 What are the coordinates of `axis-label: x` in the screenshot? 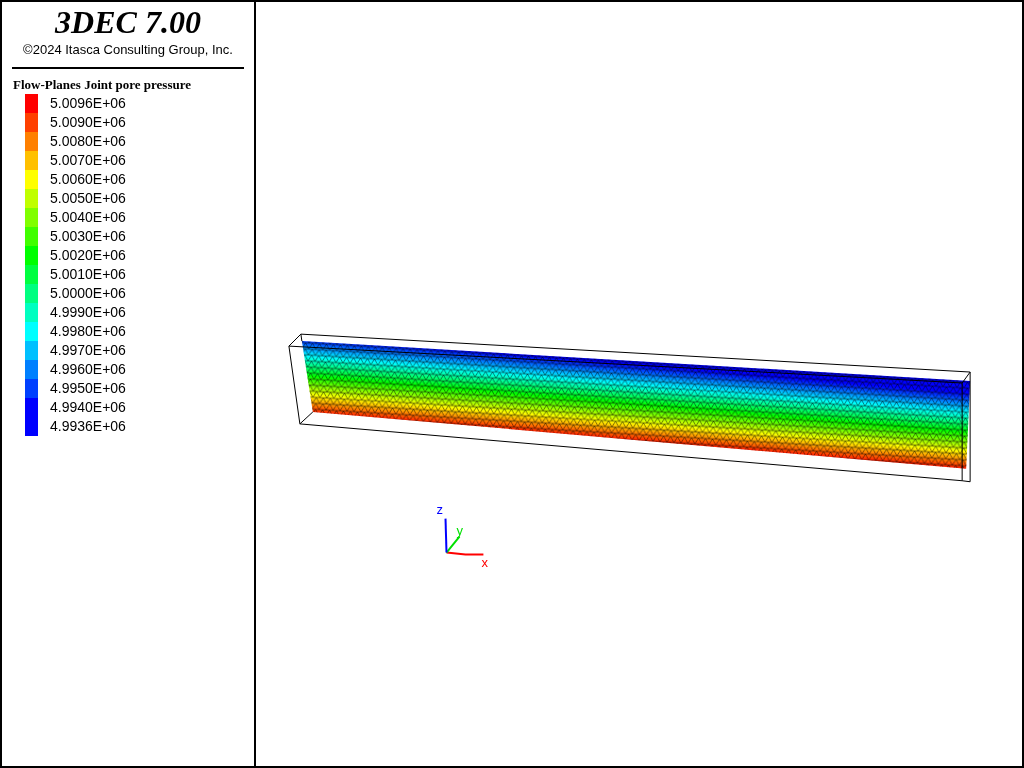 It's located at (484, 562).